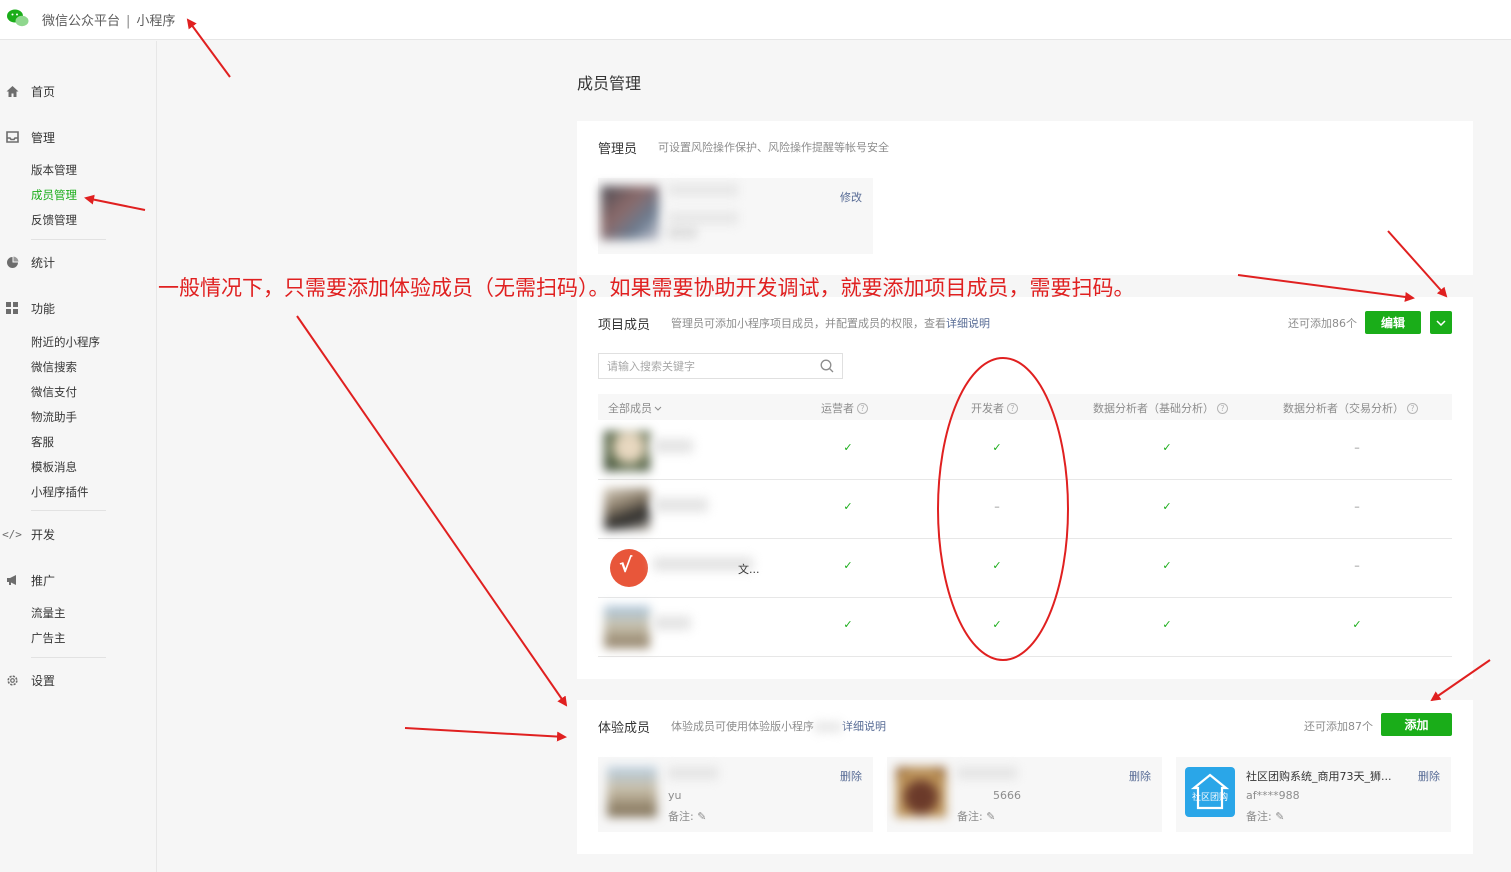  I want to click on sidebar-item-plugins: 小程序插件, so click(60, 492).